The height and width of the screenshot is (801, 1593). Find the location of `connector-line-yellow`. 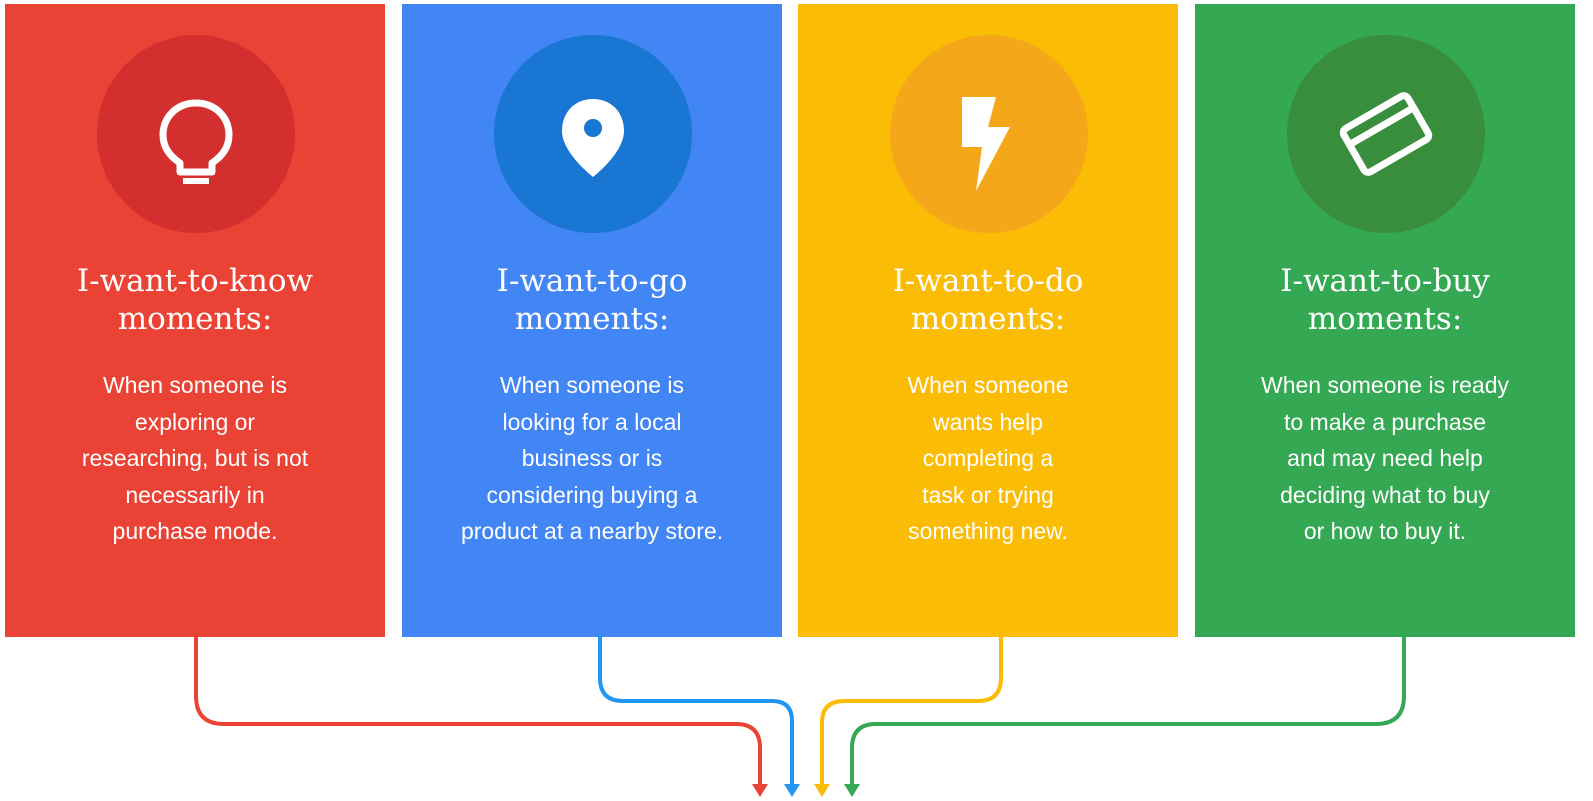

connector-line-yellow is located at coordinates (911, 711).